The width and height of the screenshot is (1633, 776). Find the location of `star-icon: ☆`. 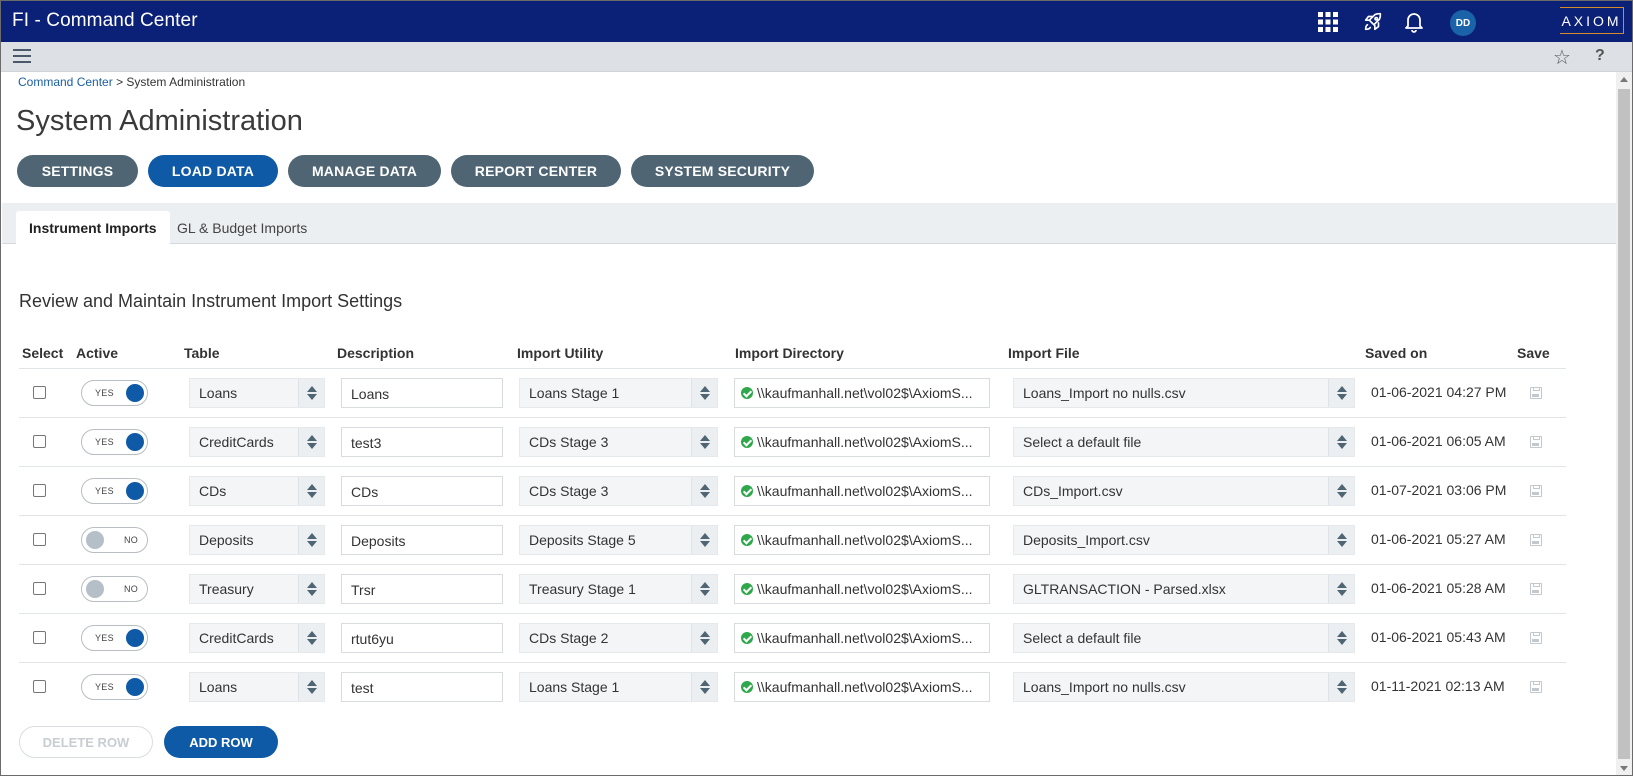

star-icon: ☆ is located at coordinates (1562, 57).